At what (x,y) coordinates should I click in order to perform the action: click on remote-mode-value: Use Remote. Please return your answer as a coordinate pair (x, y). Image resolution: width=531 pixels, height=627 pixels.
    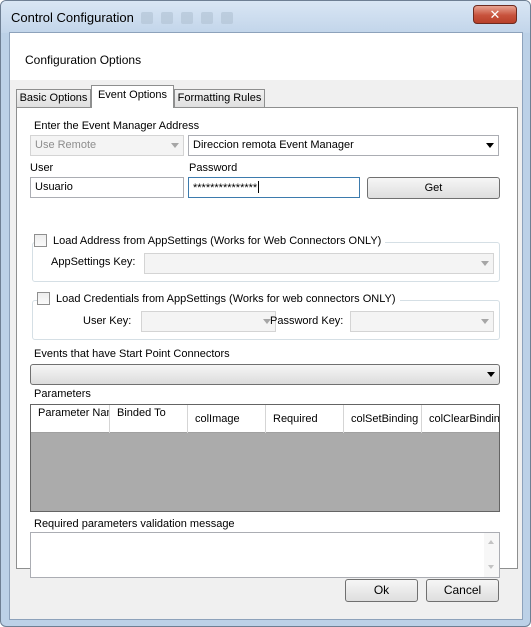
    Looking at the image, I should click on (66, 145).